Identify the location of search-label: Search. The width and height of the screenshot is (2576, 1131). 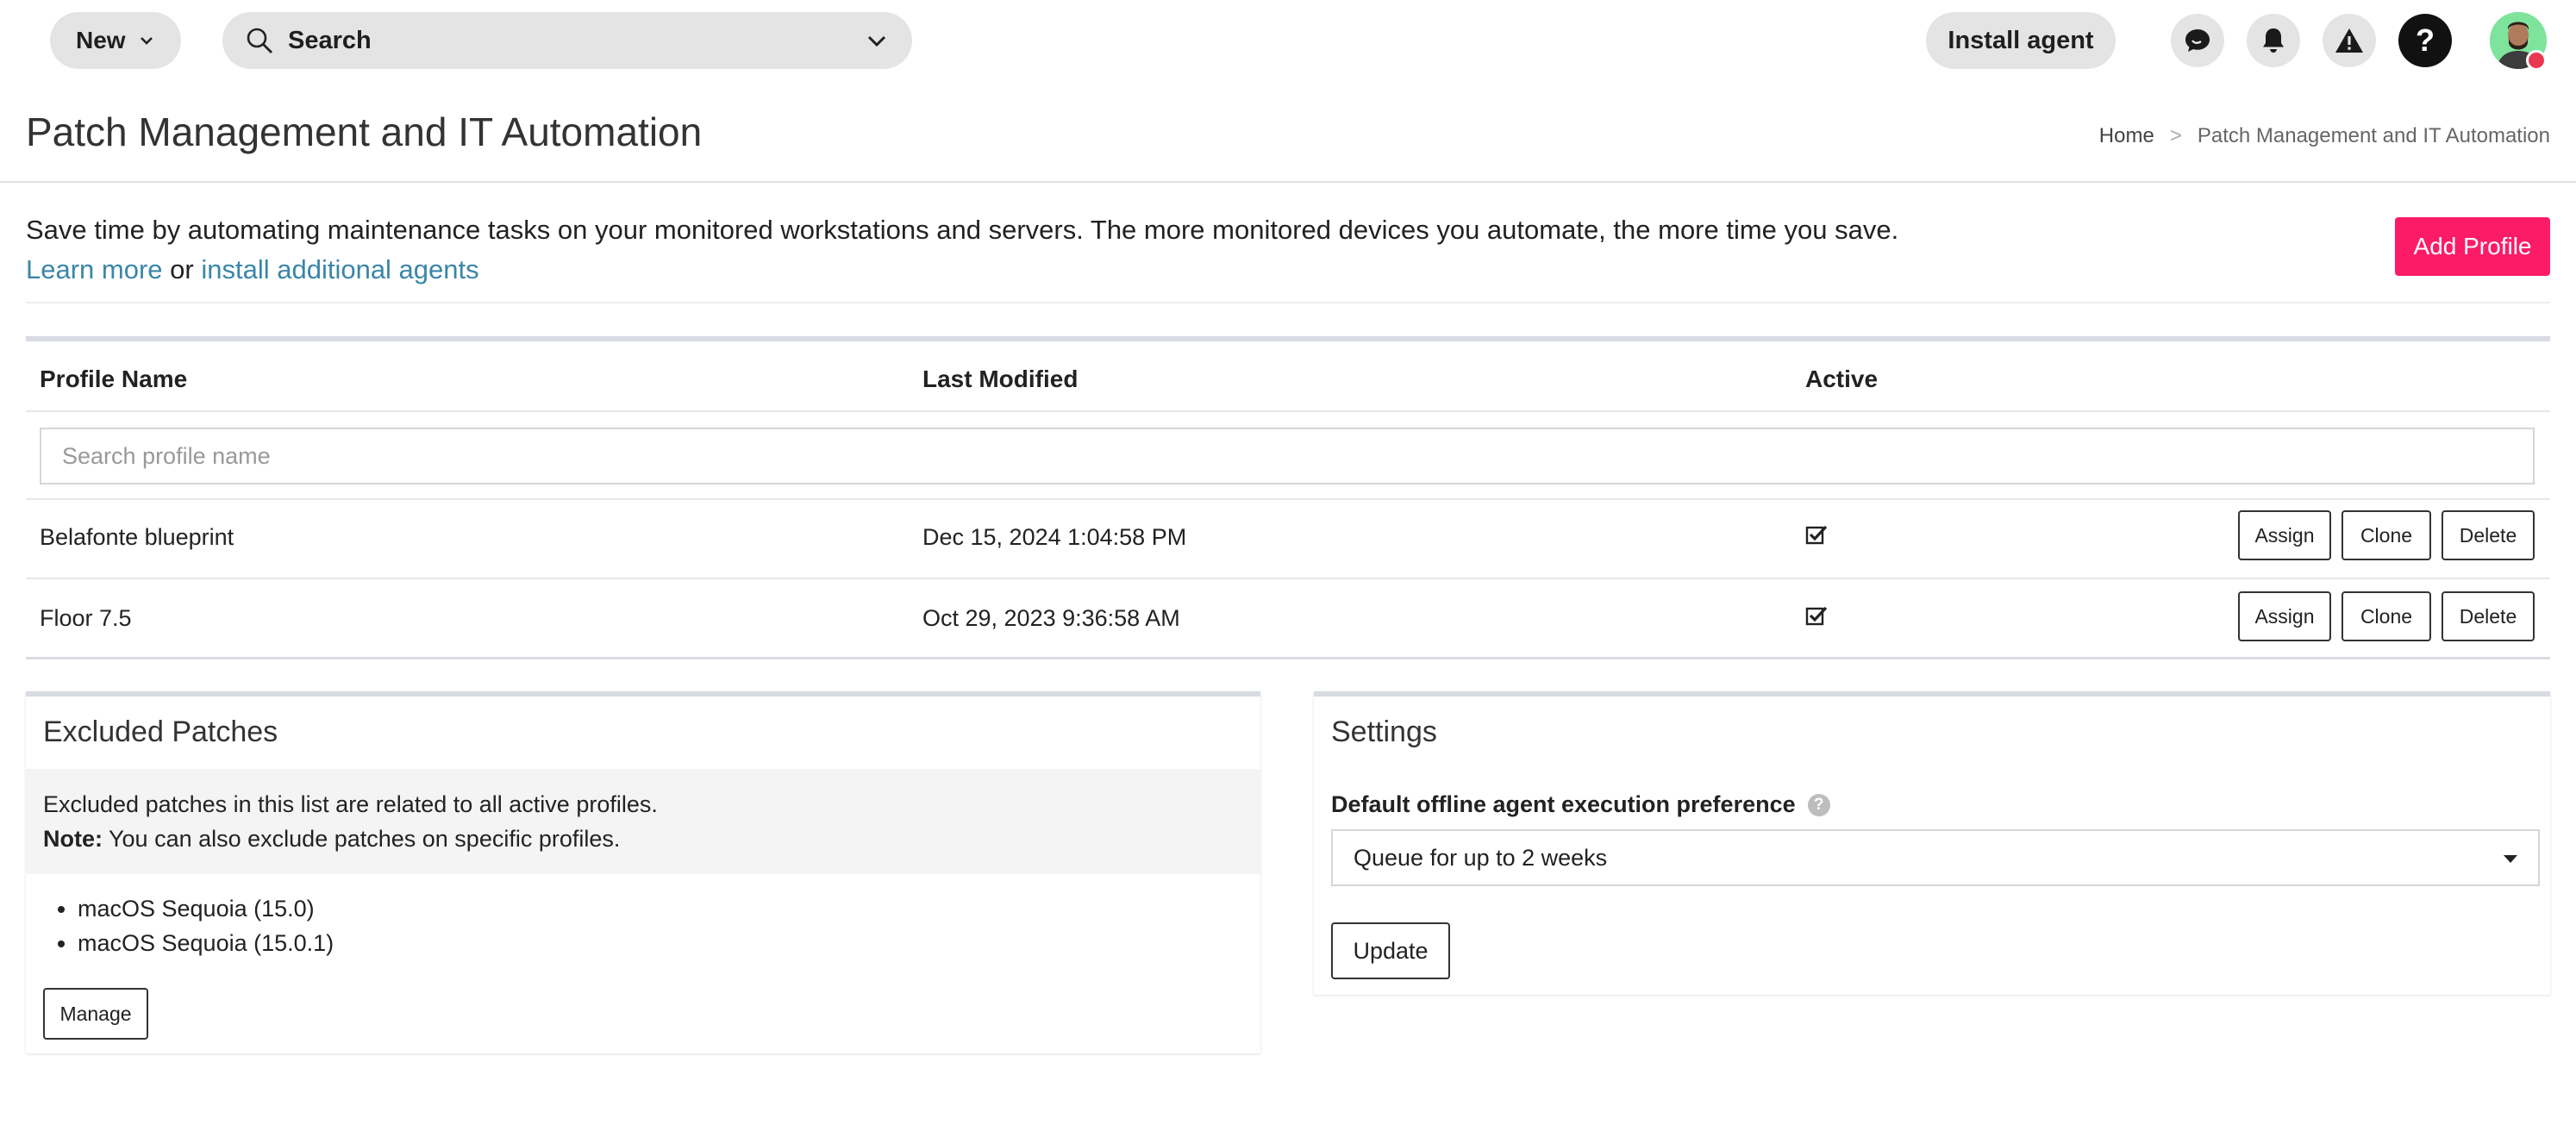
(330, 40).